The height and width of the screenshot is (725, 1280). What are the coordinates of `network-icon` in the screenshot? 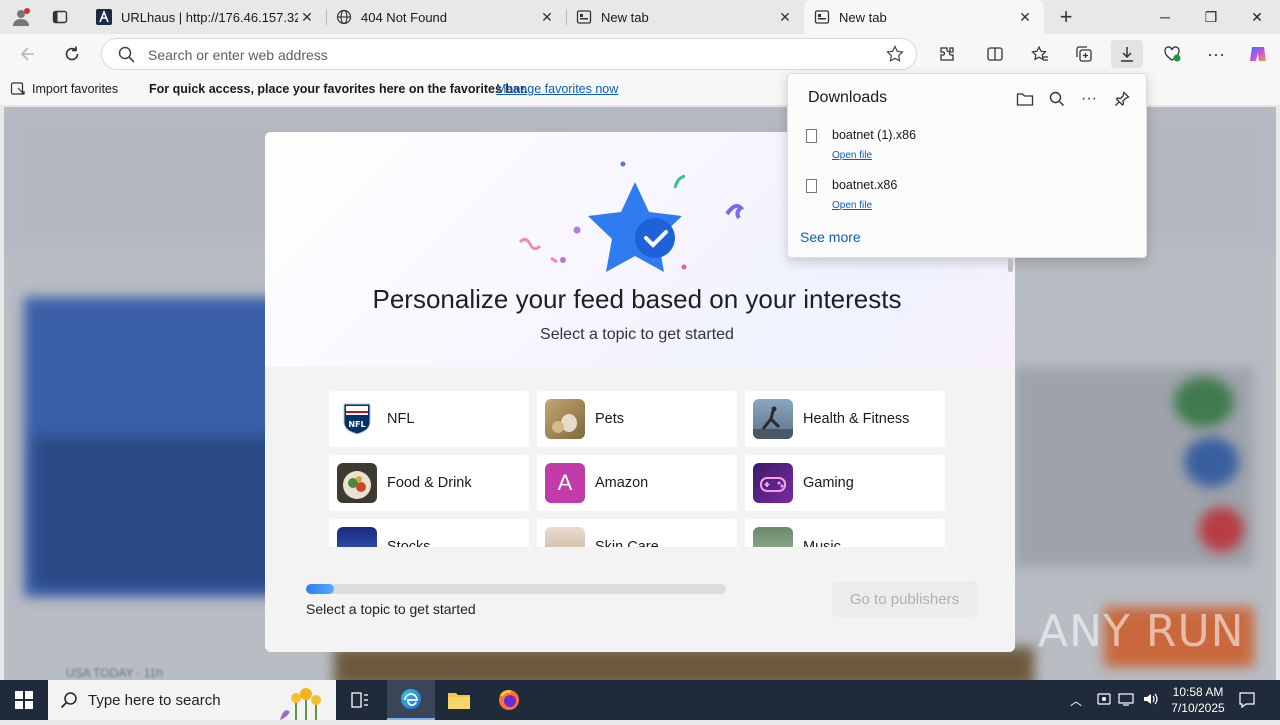 It's located at (1127, 701).